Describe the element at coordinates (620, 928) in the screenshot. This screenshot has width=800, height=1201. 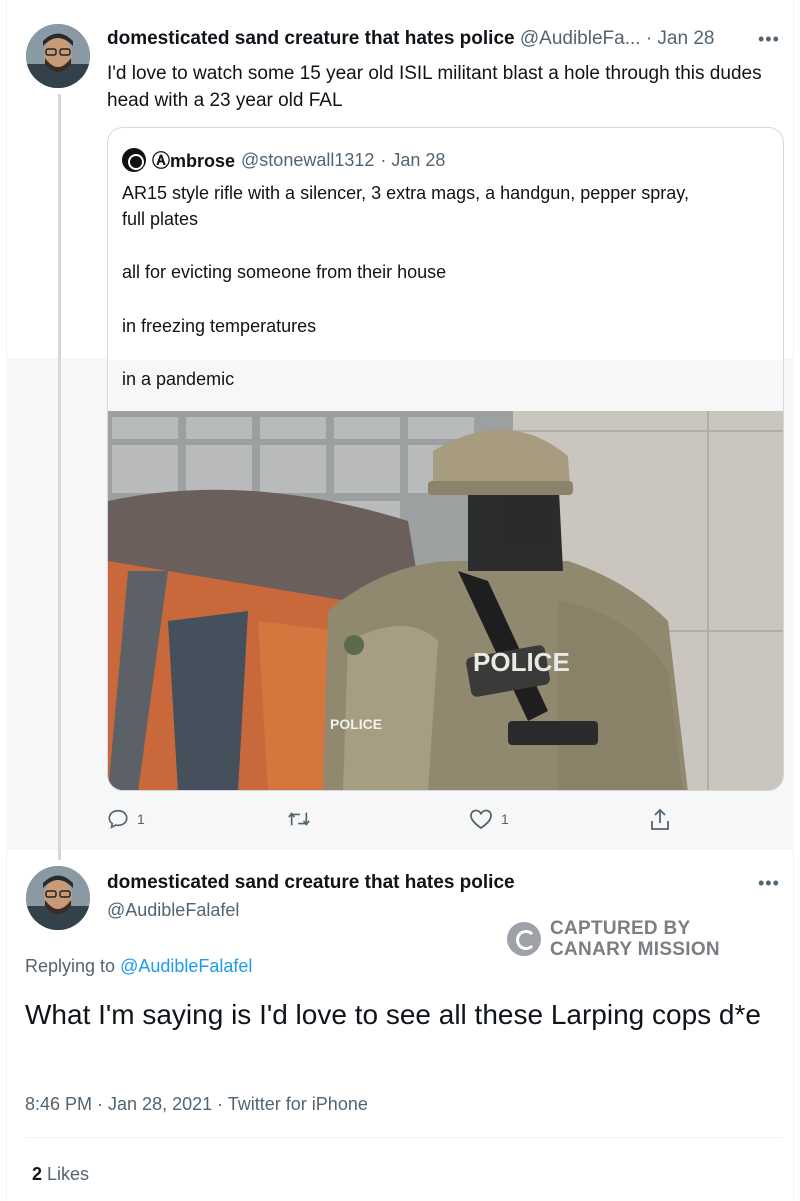
I see `watermark-line: CAPTURED BY` at that location.